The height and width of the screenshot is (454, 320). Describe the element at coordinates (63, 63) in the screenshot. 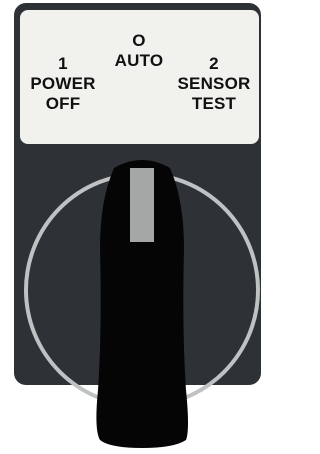

I see `position-number: 1` at that location.